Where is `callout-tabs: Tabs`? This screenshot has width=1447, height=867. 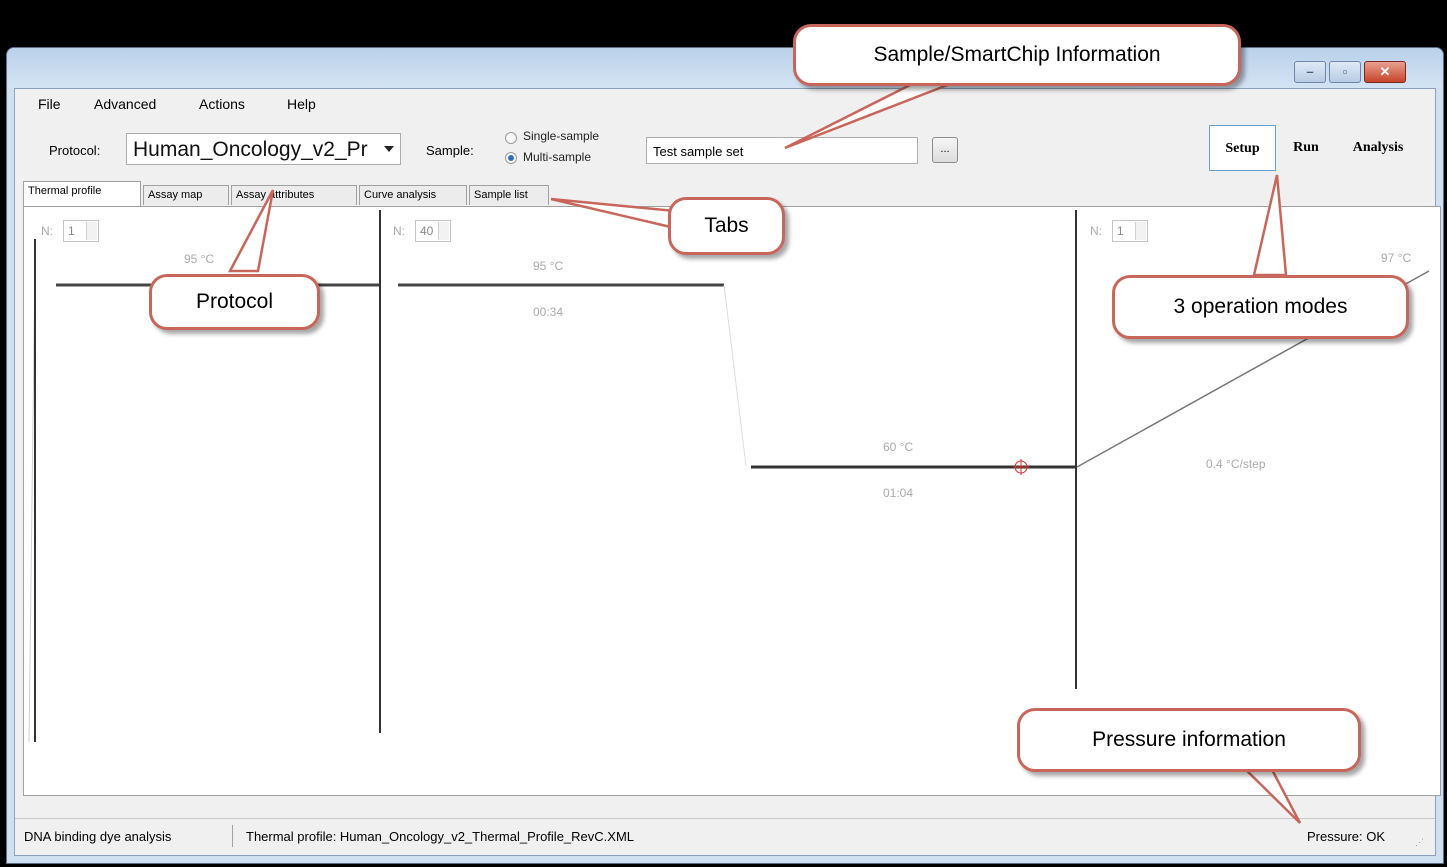
callout-tabs: Tabs is located at coordinates (726, 226).